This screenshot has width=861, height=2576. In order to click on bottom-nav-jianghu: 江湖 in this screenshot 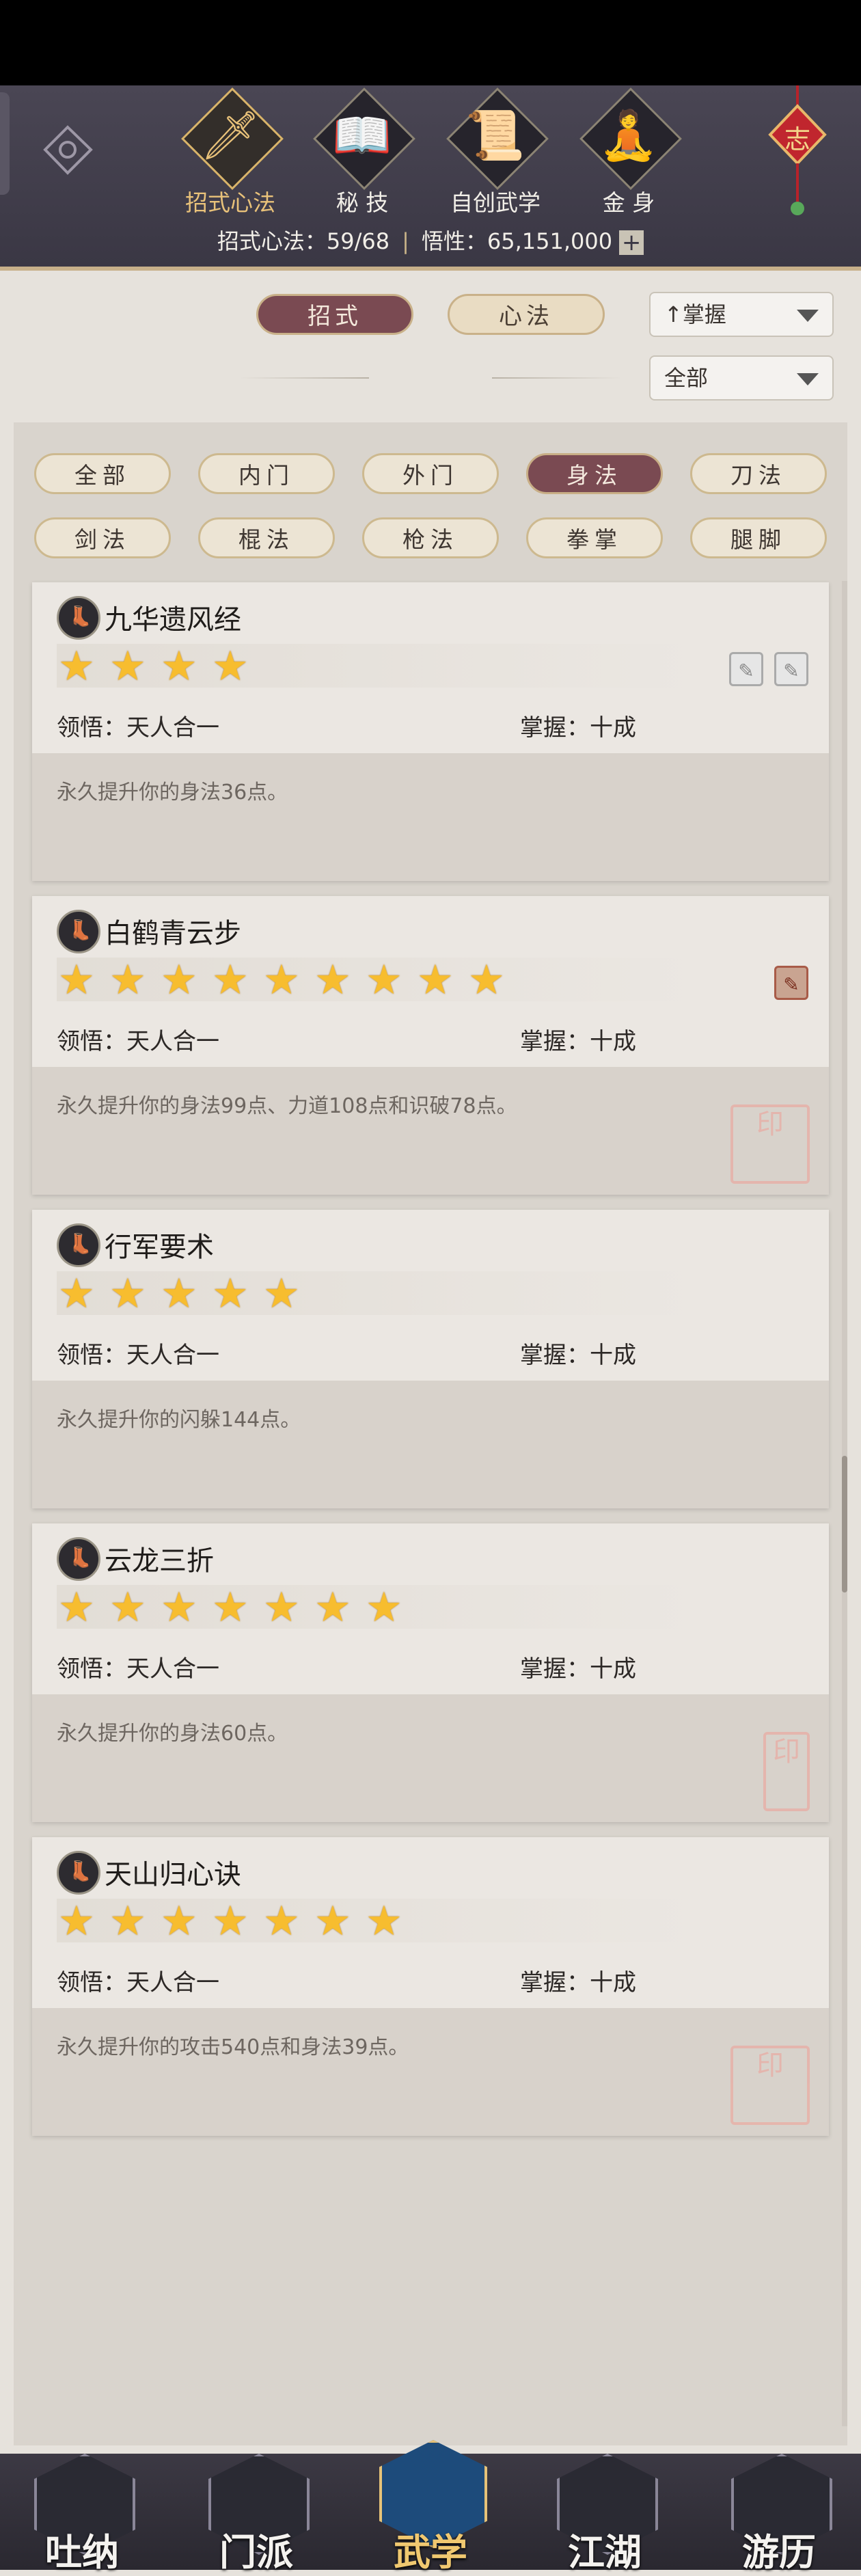, I will do `click(605, 2514)`.